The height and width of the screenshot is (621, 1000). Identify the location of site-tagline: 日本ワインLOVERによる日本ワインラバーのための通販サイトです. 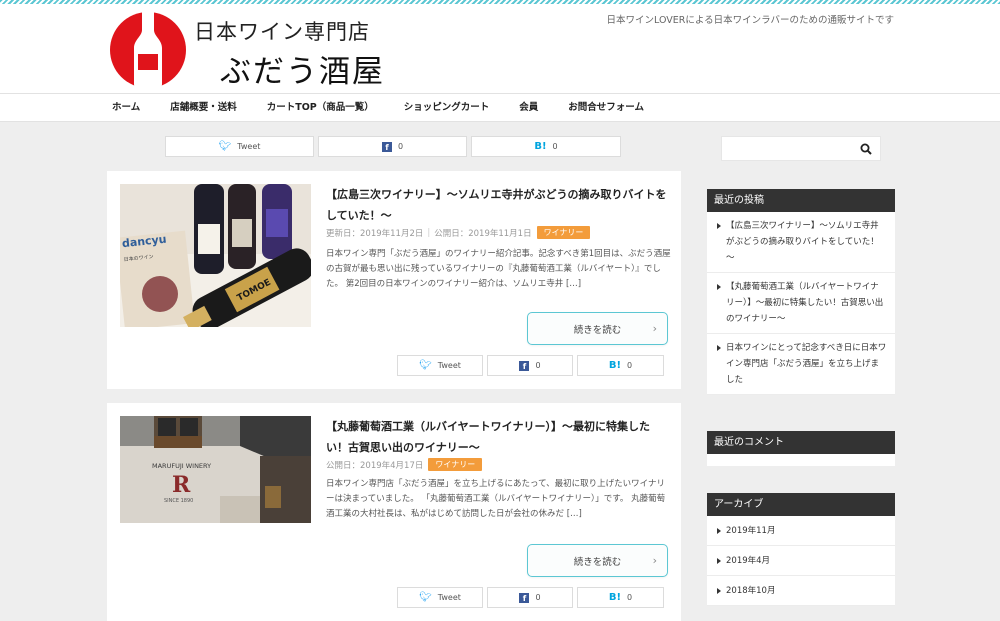
(750, 20).